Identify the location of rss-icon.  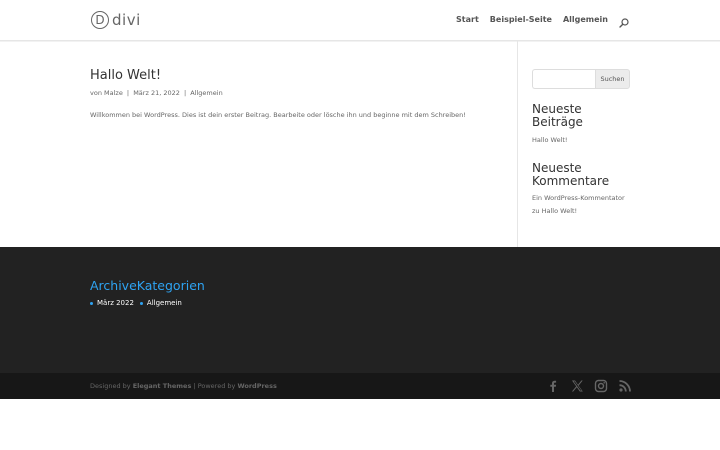
(625, 385).